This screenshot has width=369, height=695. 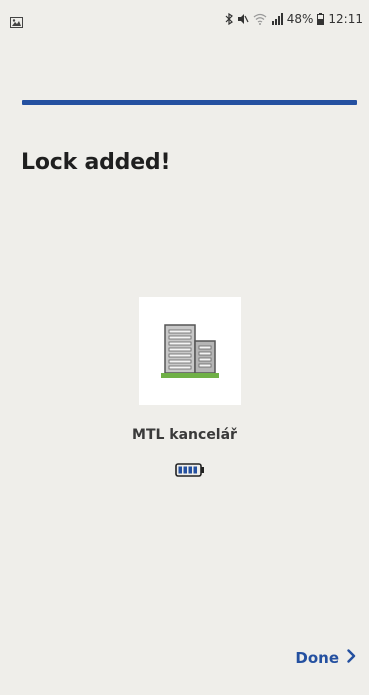 I want to click on wifi-icon, so click(x=260, y=19).